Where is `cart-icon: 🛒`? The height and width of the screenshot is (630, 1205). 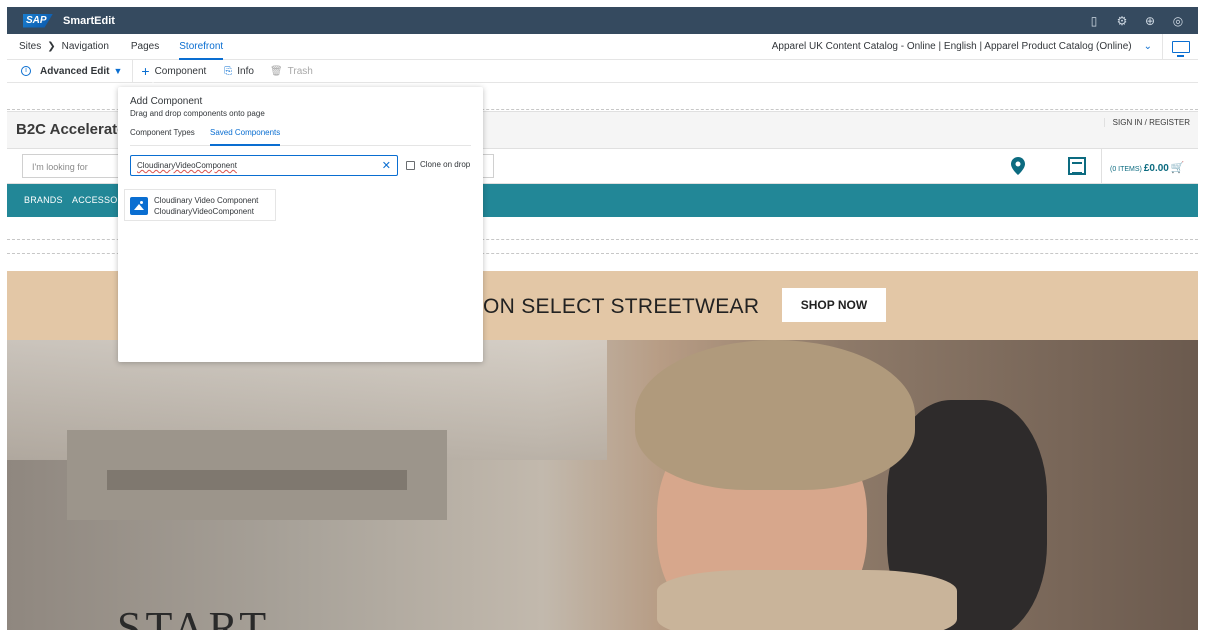
cart-icon: 🛒 is located at coordinates (1177, 168).